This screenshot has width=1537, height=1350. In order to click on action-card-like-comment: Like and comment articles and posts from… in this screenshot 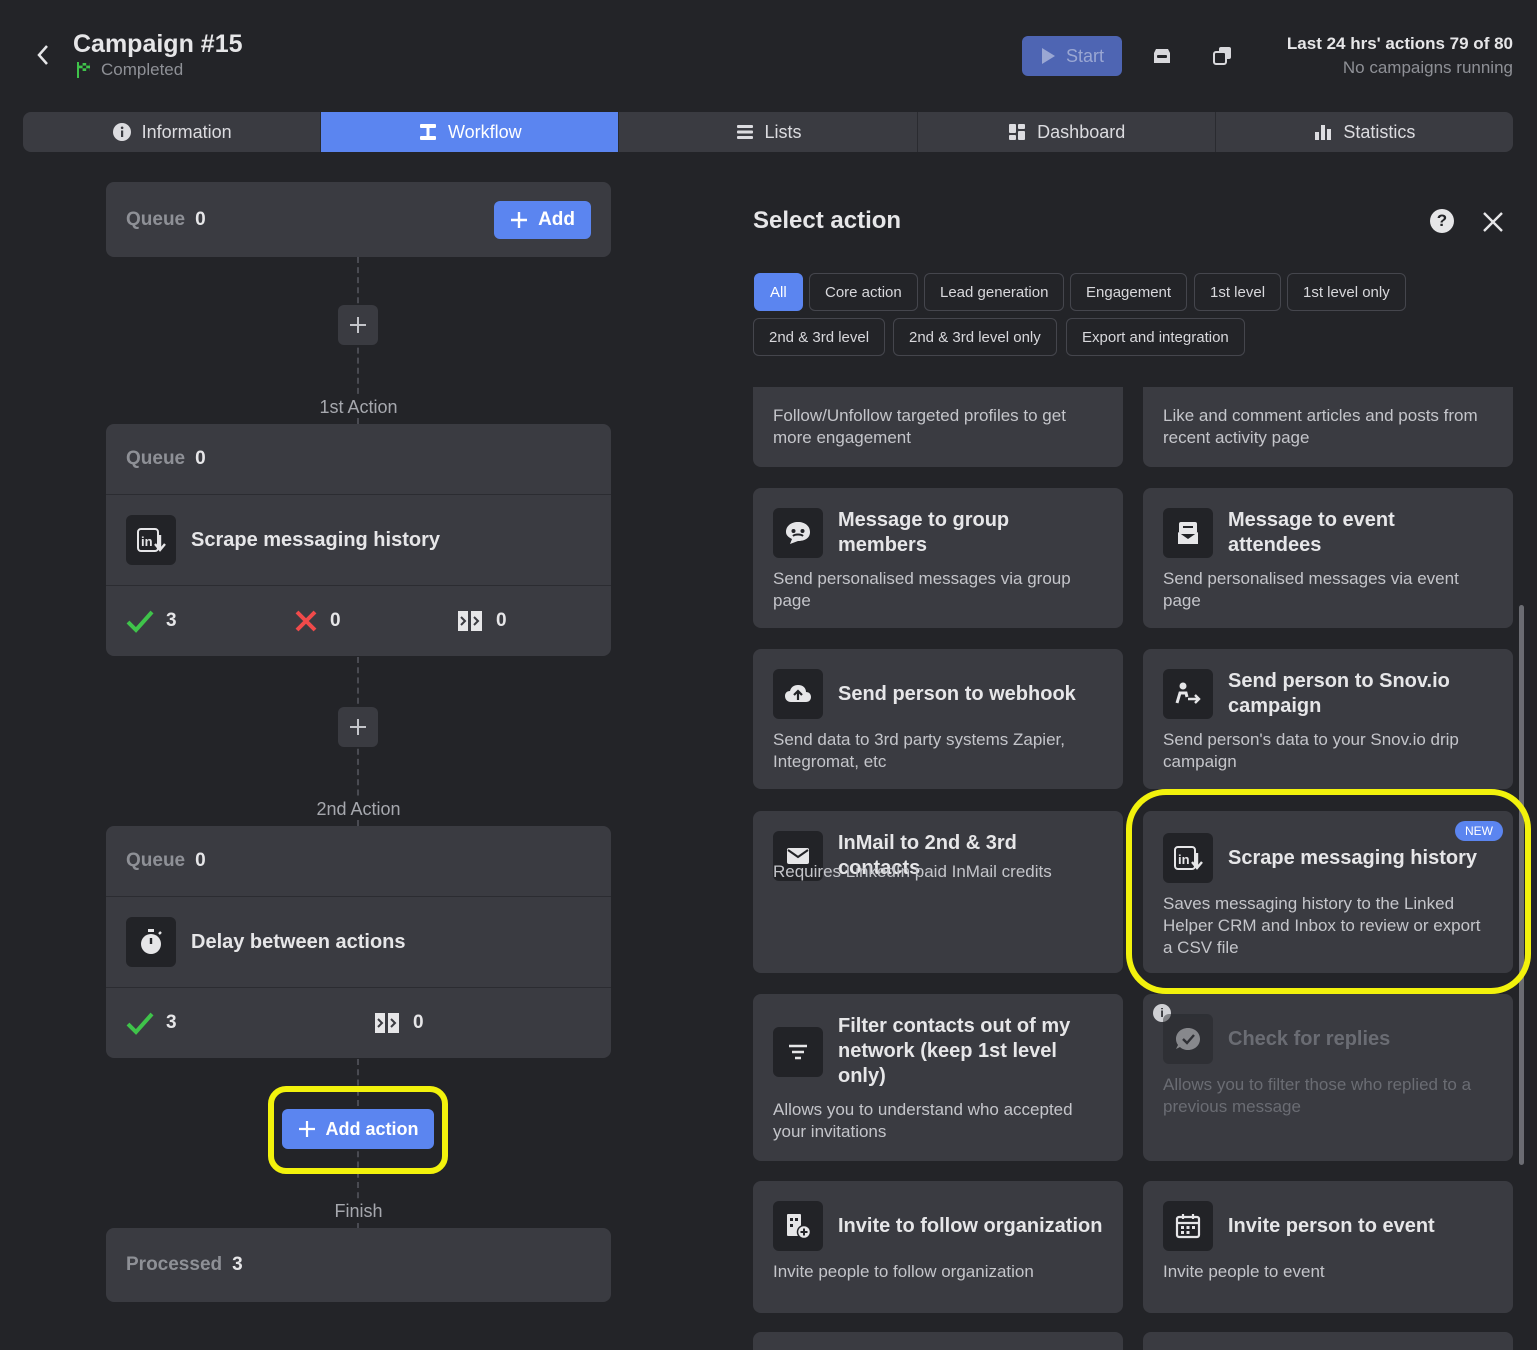, I will do `click(1328, 427)`.